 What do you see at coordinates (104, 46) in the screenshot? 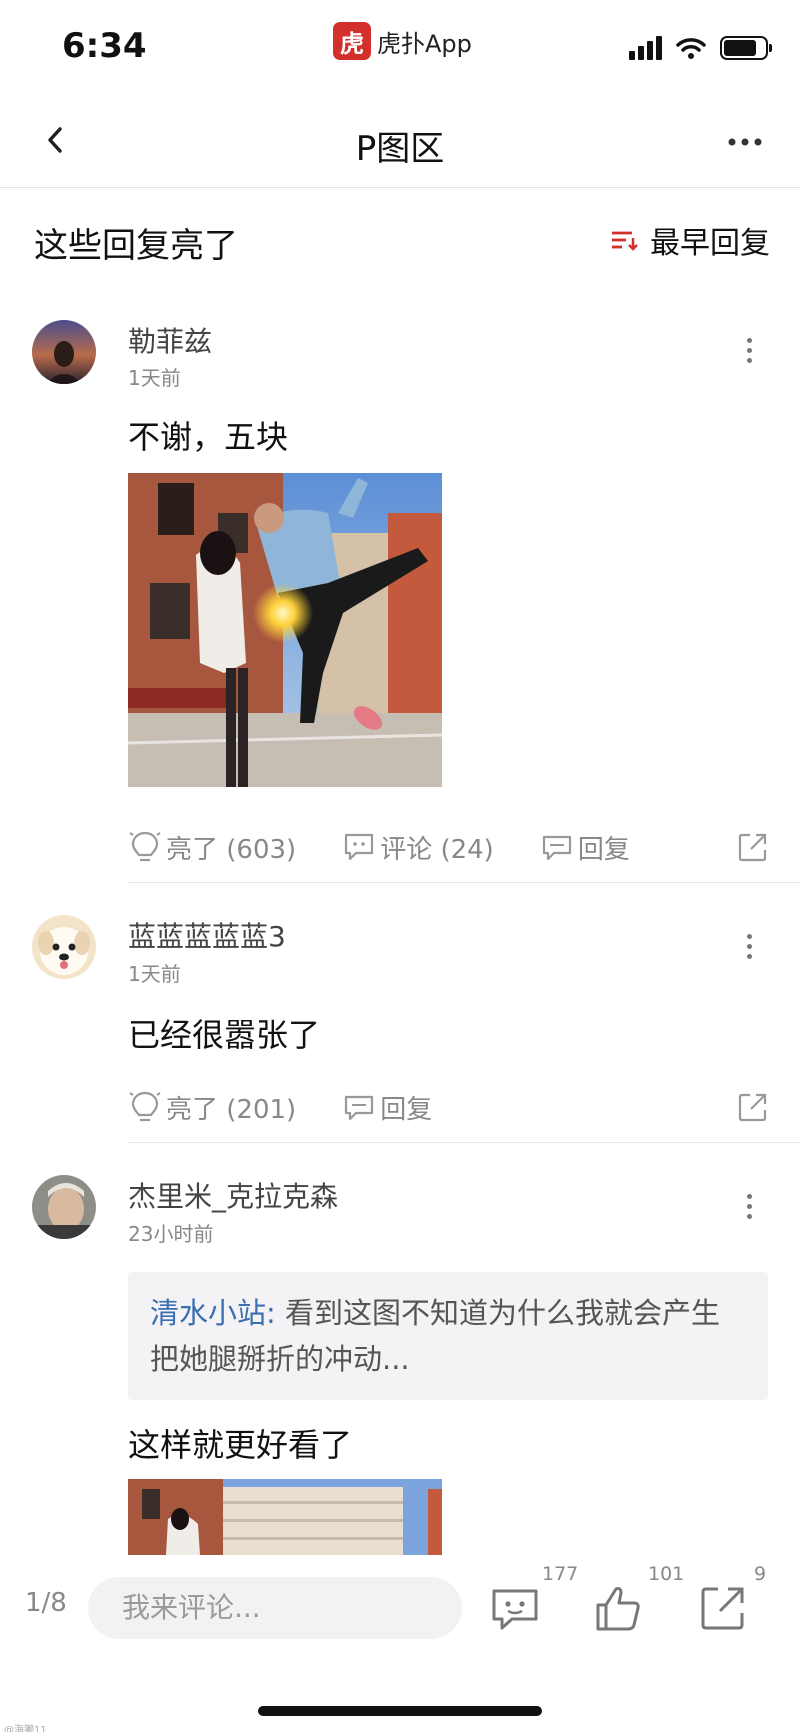
I see `status-time: 6:34` at bounding box center [104, 46].